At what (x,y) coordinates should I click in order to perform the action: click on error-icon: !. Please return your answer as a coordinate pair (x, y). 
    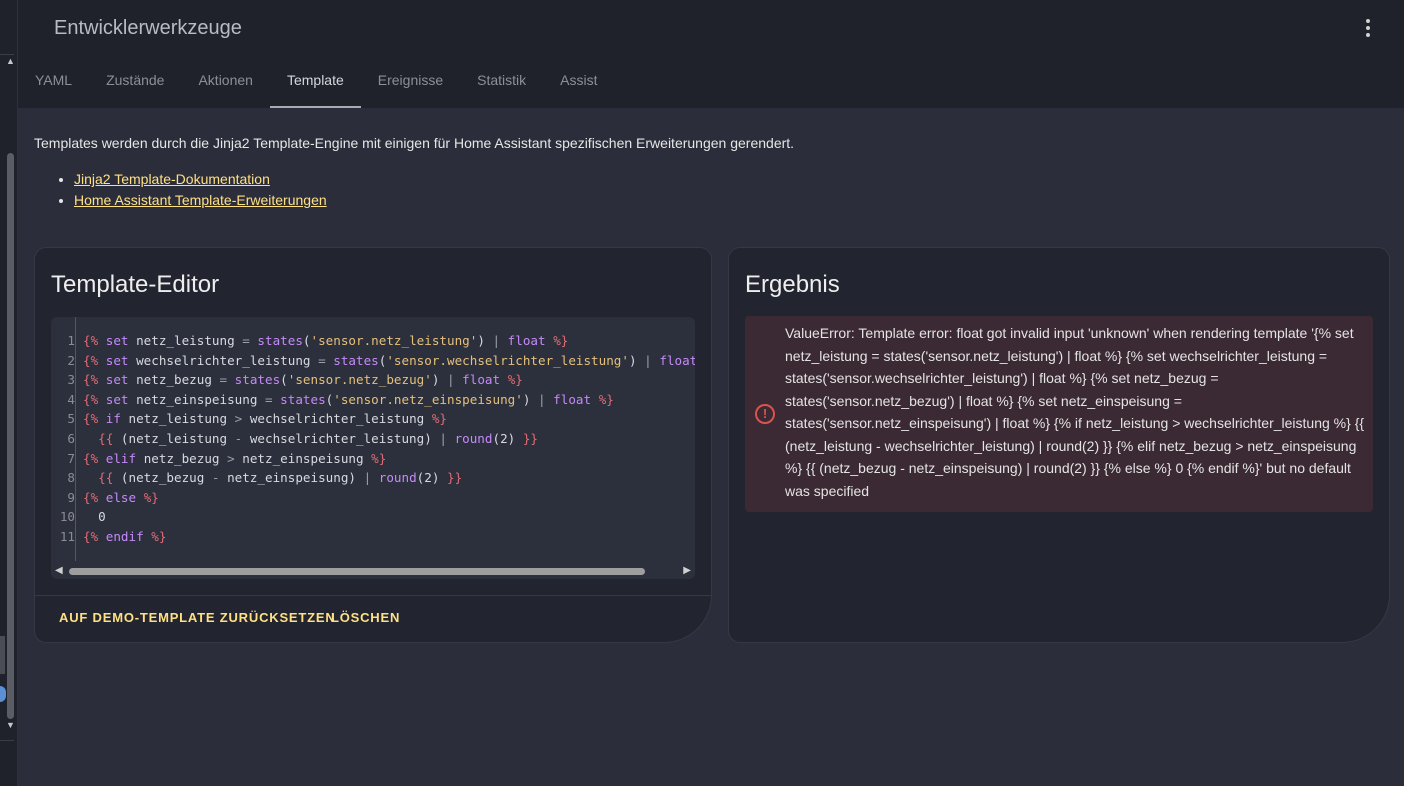
    Looking at the image, I should click on (765, 414).